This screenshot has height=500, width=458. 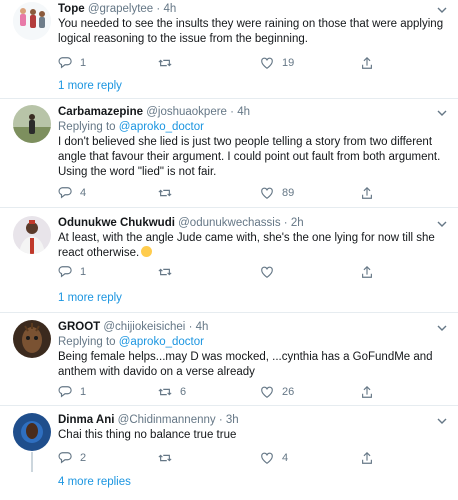 I want to click on like-button: 19, so click(x=277, y=63).